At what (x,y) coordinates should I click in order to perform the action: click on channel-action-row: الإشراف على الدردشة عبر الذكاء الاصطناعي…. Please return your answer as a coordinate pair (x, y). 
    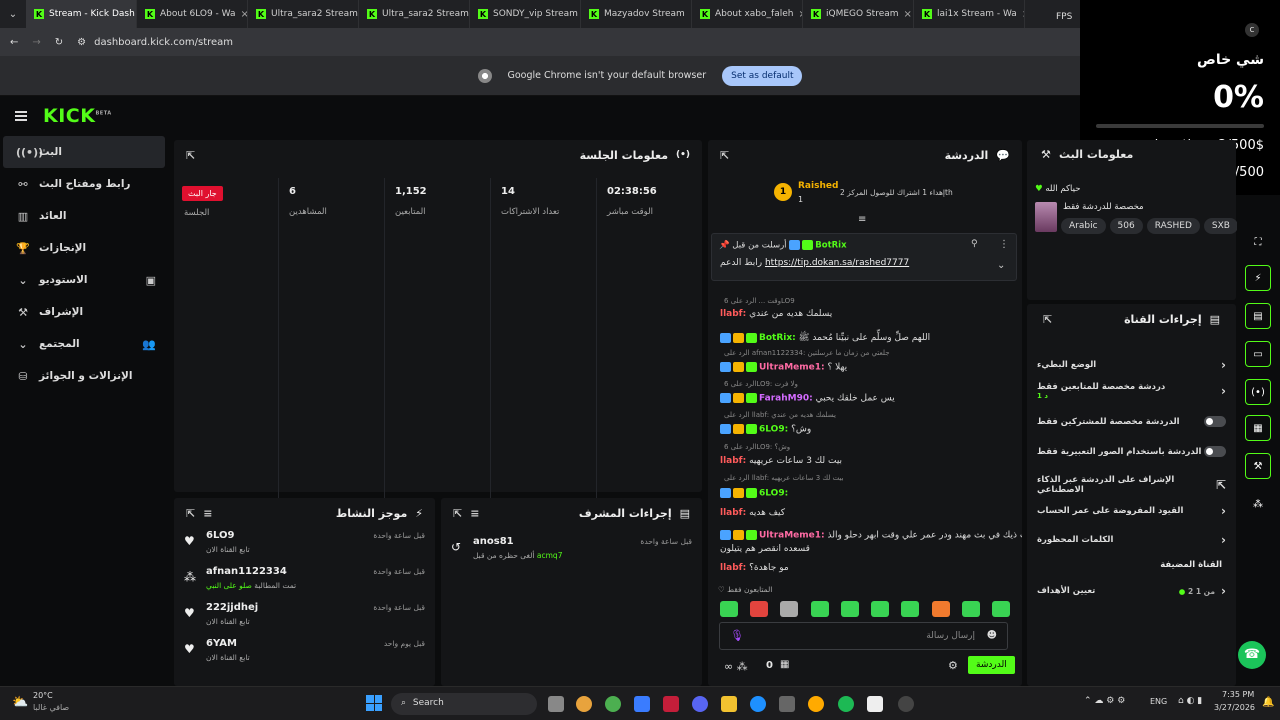
    Looking at the image, I should click on (1131, 485).